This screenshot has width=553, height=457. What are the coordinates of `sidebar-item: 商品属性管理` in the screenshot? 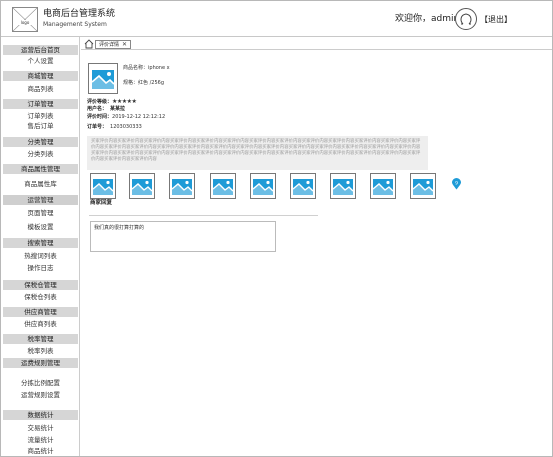 It's located at (40, 169).